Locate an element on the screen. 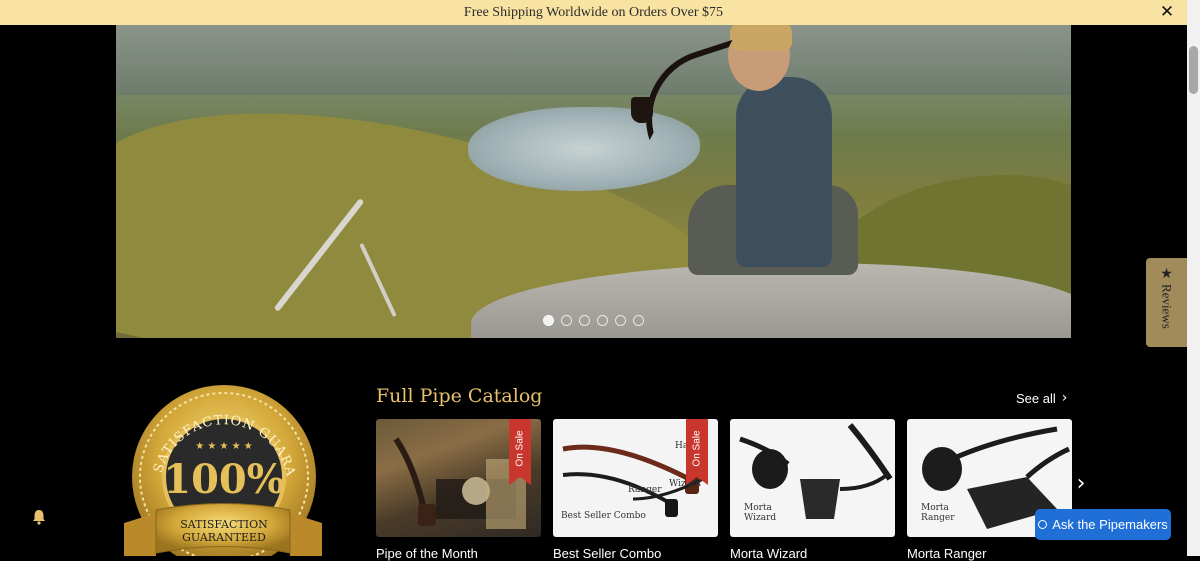  image-label-ranger: Ranger is located at coordinates (645, 490).